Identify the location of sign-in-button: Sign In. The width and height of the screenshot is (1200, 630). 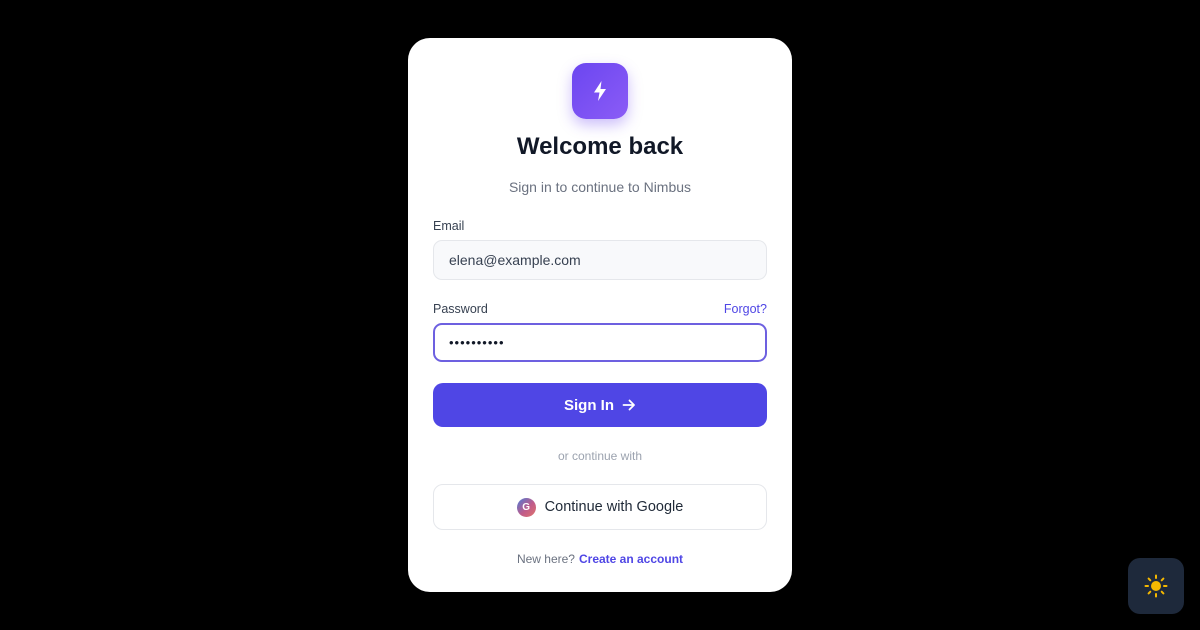
(600, 405).